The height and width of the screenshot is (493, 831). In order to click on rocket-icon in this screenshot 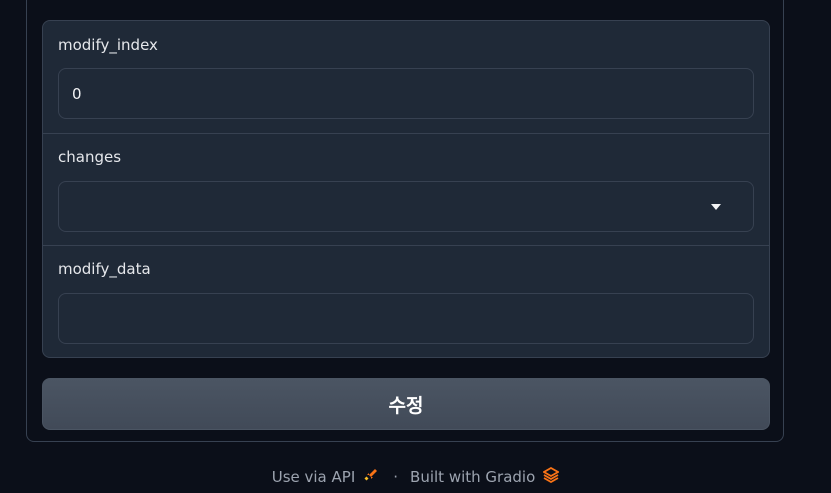, I will do `click(371, 477)`.